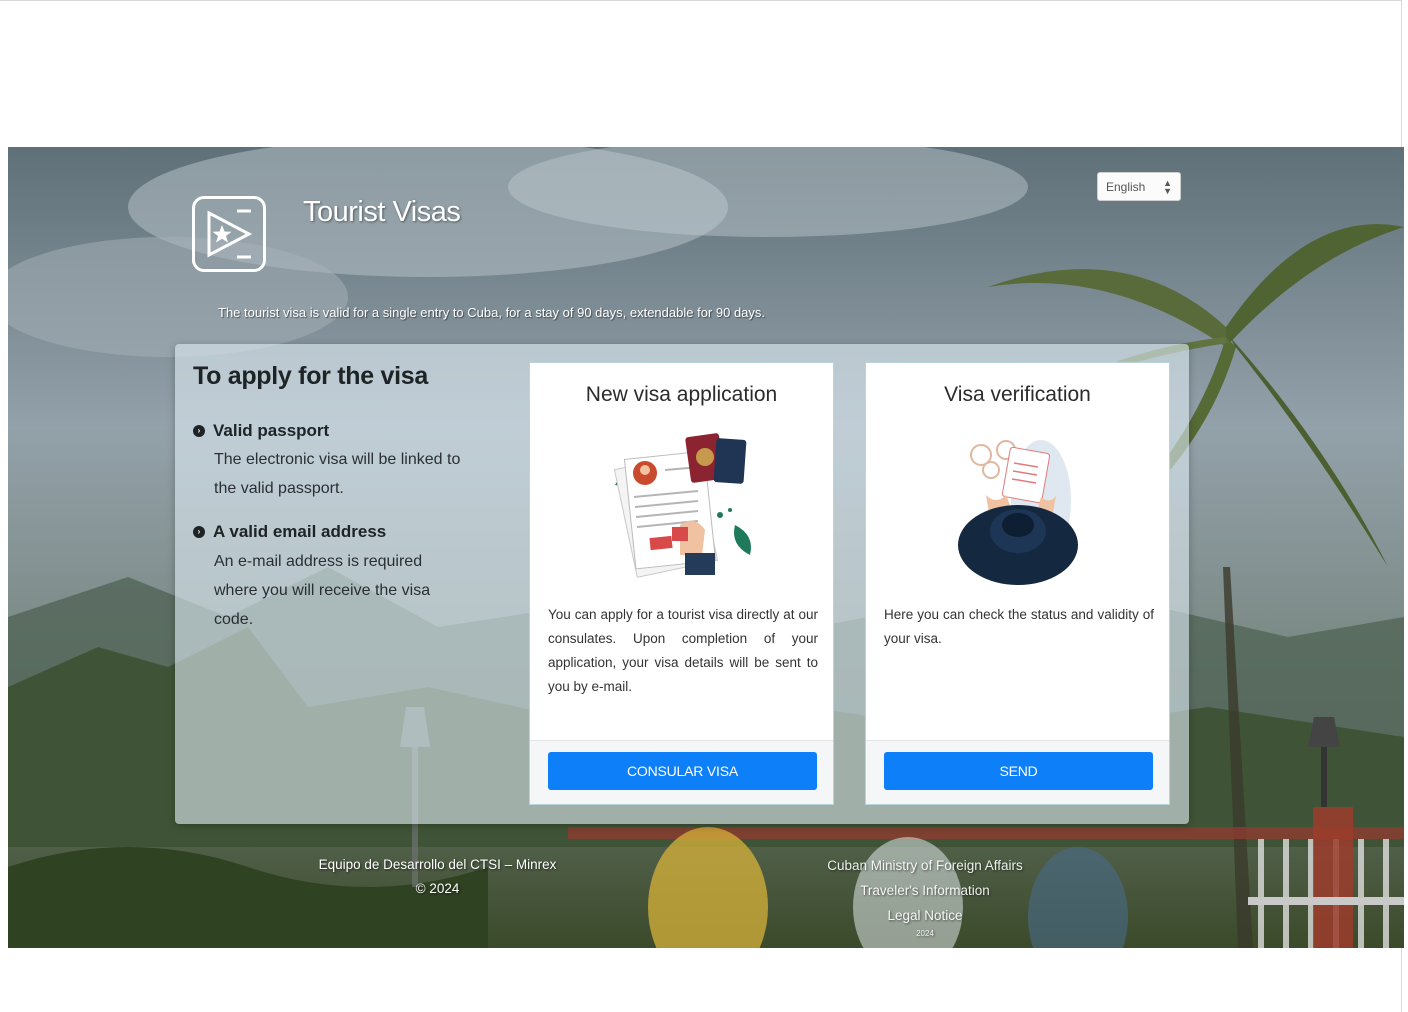  Describe the element at coordinates (234, 619) in the screenshot. I see `requirement-email-desc-line: code.` at that location.